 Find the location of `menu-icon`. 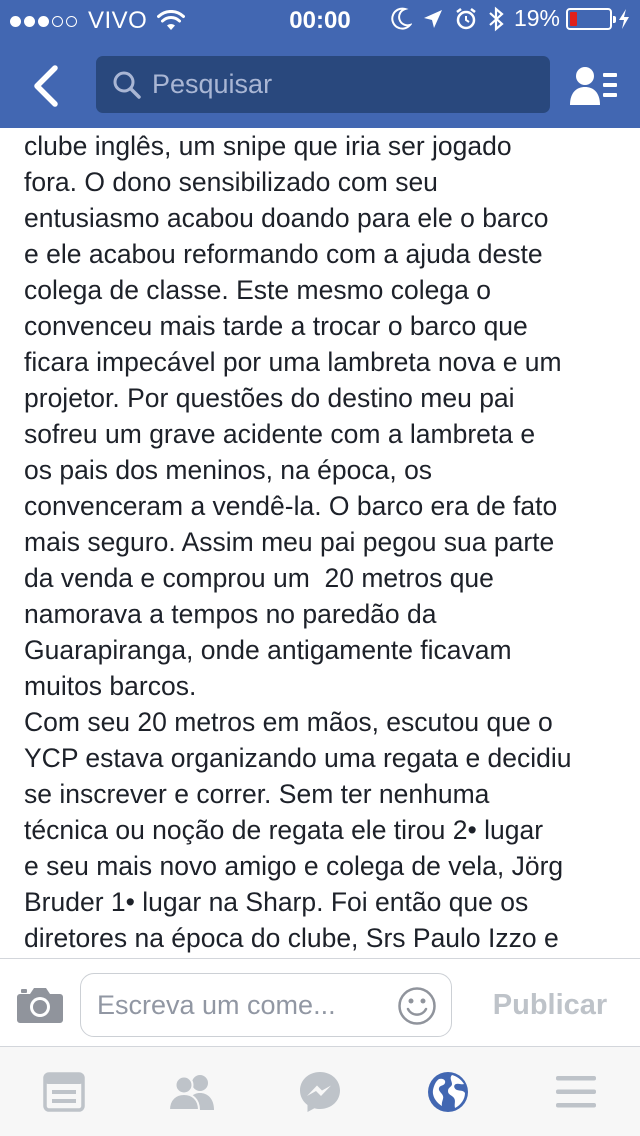

menu-icon is located at coordinates (576, 1092).